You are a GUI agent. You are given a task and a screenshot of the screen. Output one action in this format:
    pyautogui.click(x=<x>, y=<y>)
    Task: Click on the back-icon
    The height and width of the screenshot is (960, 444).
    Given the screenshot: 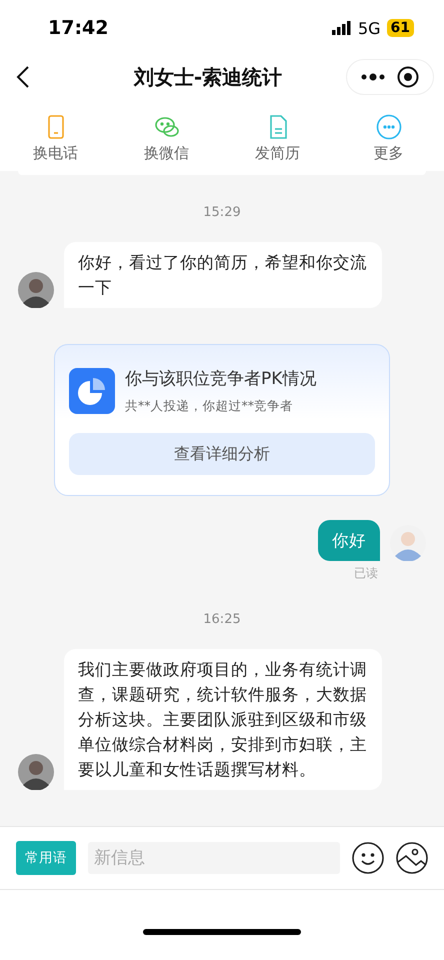 What is the action you would take?
    pyautogui.click(x=23, y=77)
    